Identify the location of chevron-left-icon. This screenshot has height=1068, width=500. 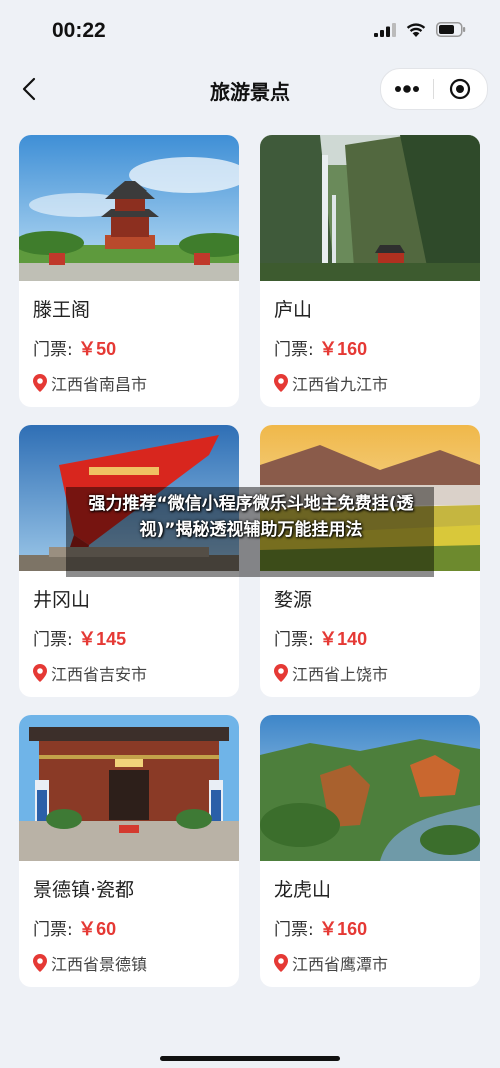
(29, 89).